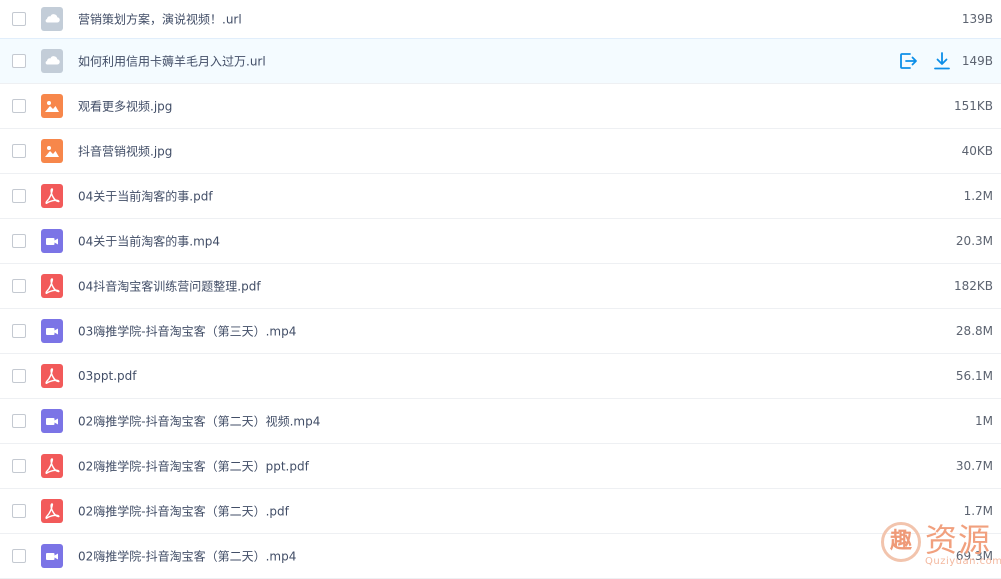 This screenshot has height=579, width=1001. Describe the element at coordinates (977, 151) in the screenshot. I see `file-size: 40KB` at that location.